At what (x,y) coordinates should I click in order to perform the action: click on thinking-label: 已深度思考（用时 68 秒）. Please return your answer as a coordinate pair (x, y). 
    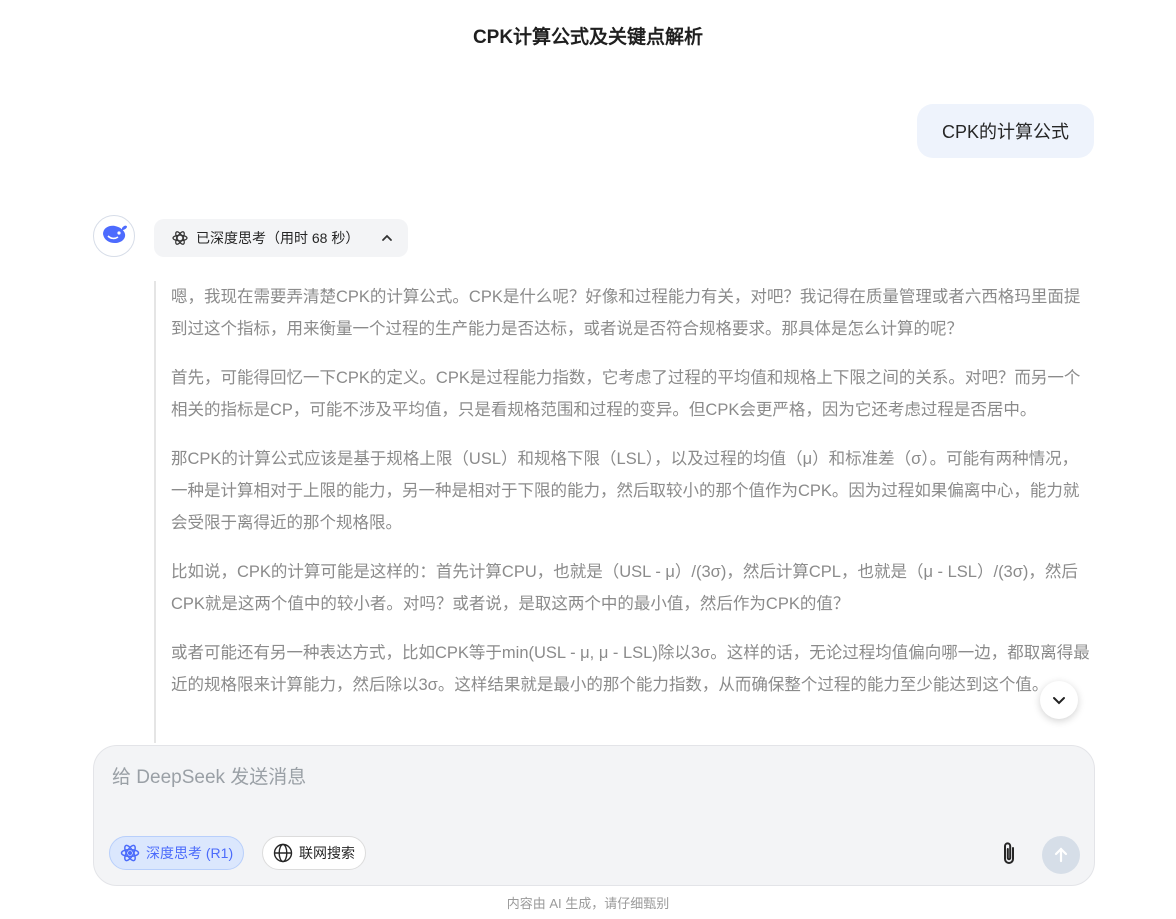
    Looking at the image, I should click on (278, 238).